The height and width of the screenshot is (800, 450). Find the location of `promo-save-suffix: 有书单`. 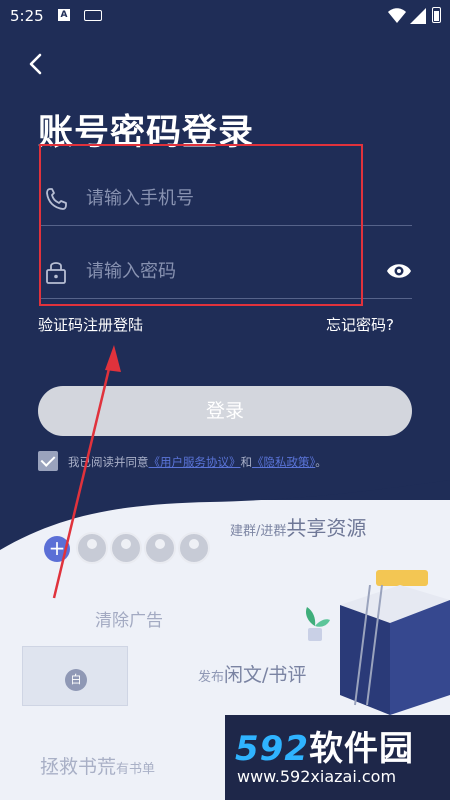

promo-save-suffix: 有书单 is located at coordinates (136, 769).